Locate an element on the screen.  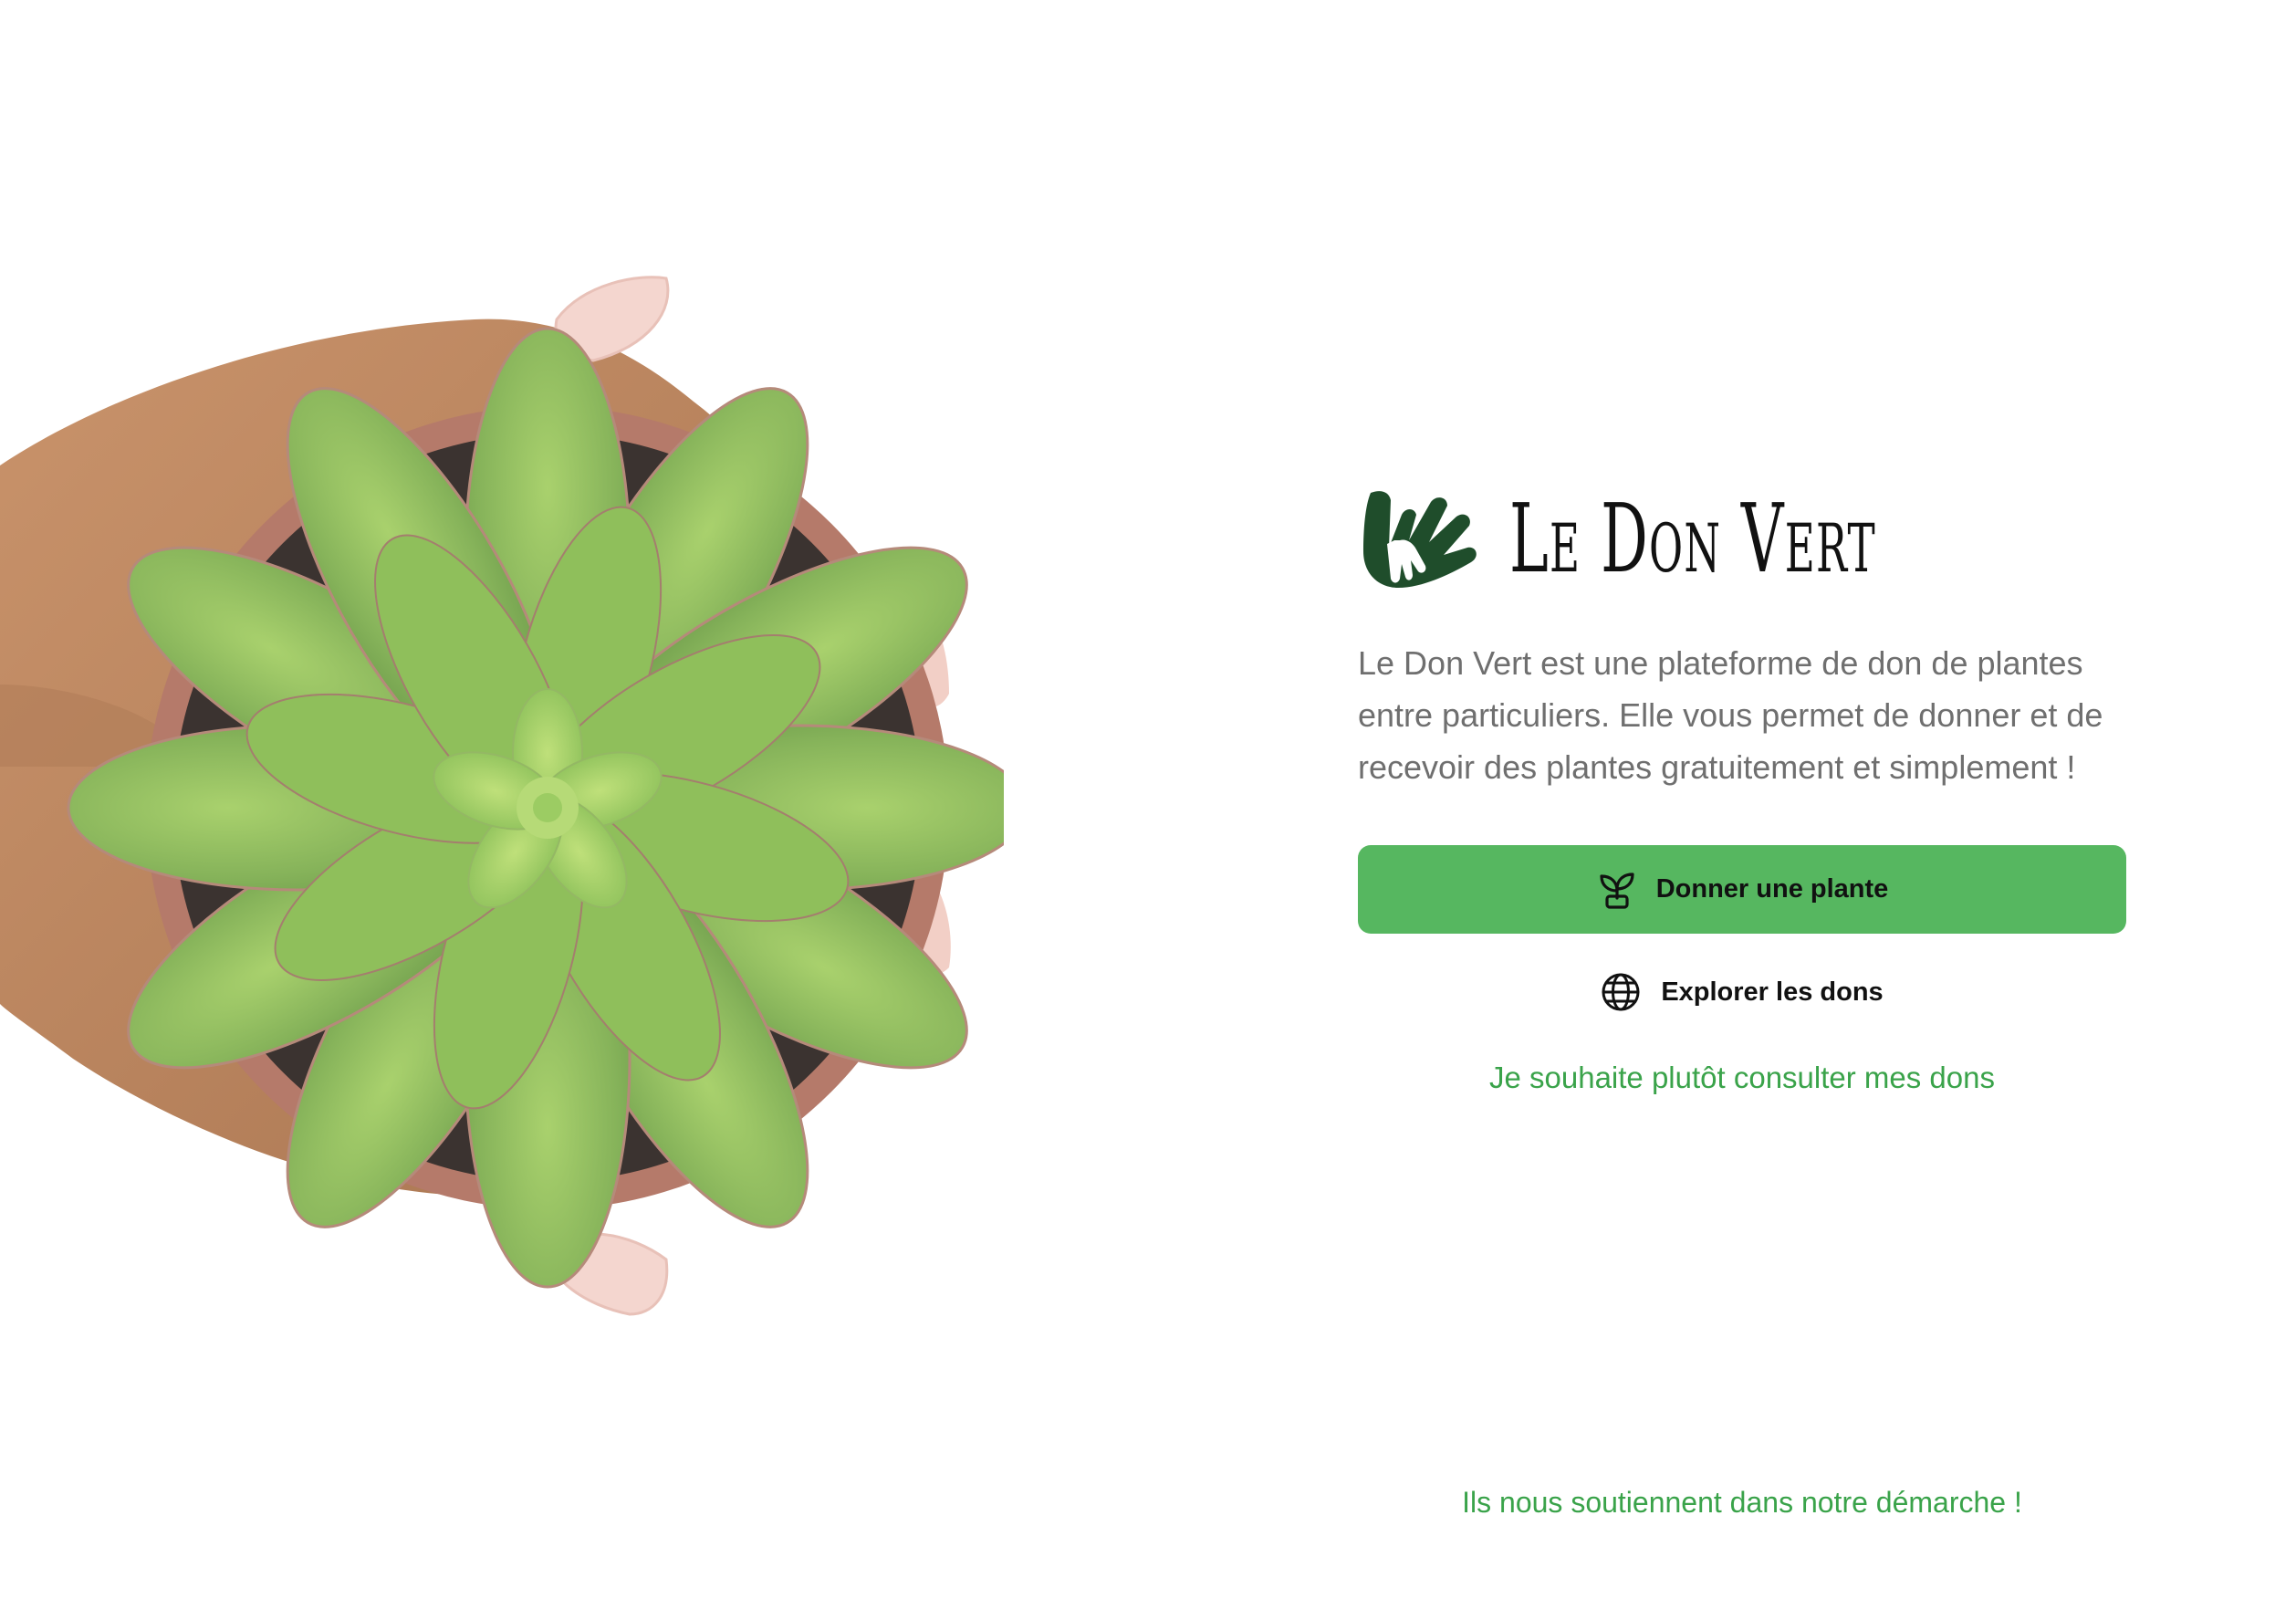
sprout-icon is located at coordinates (1617, 891).